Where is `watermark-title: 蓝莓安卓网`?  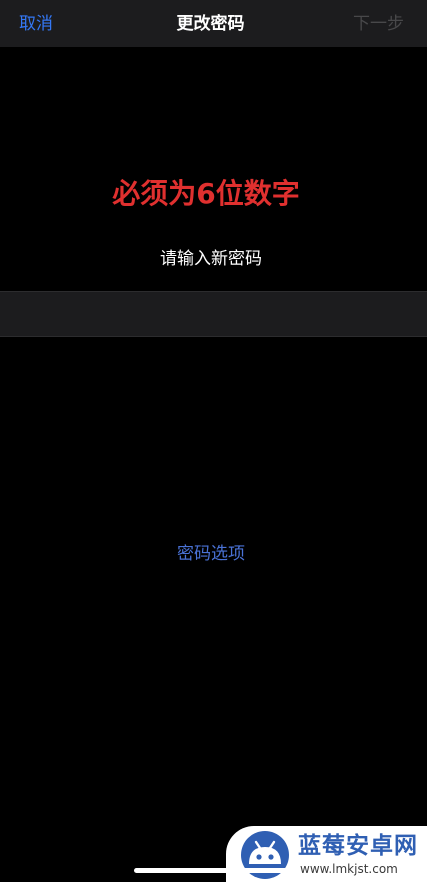 watermark-title: 蓝莓安卓网 is located at coordinates (358, 846).